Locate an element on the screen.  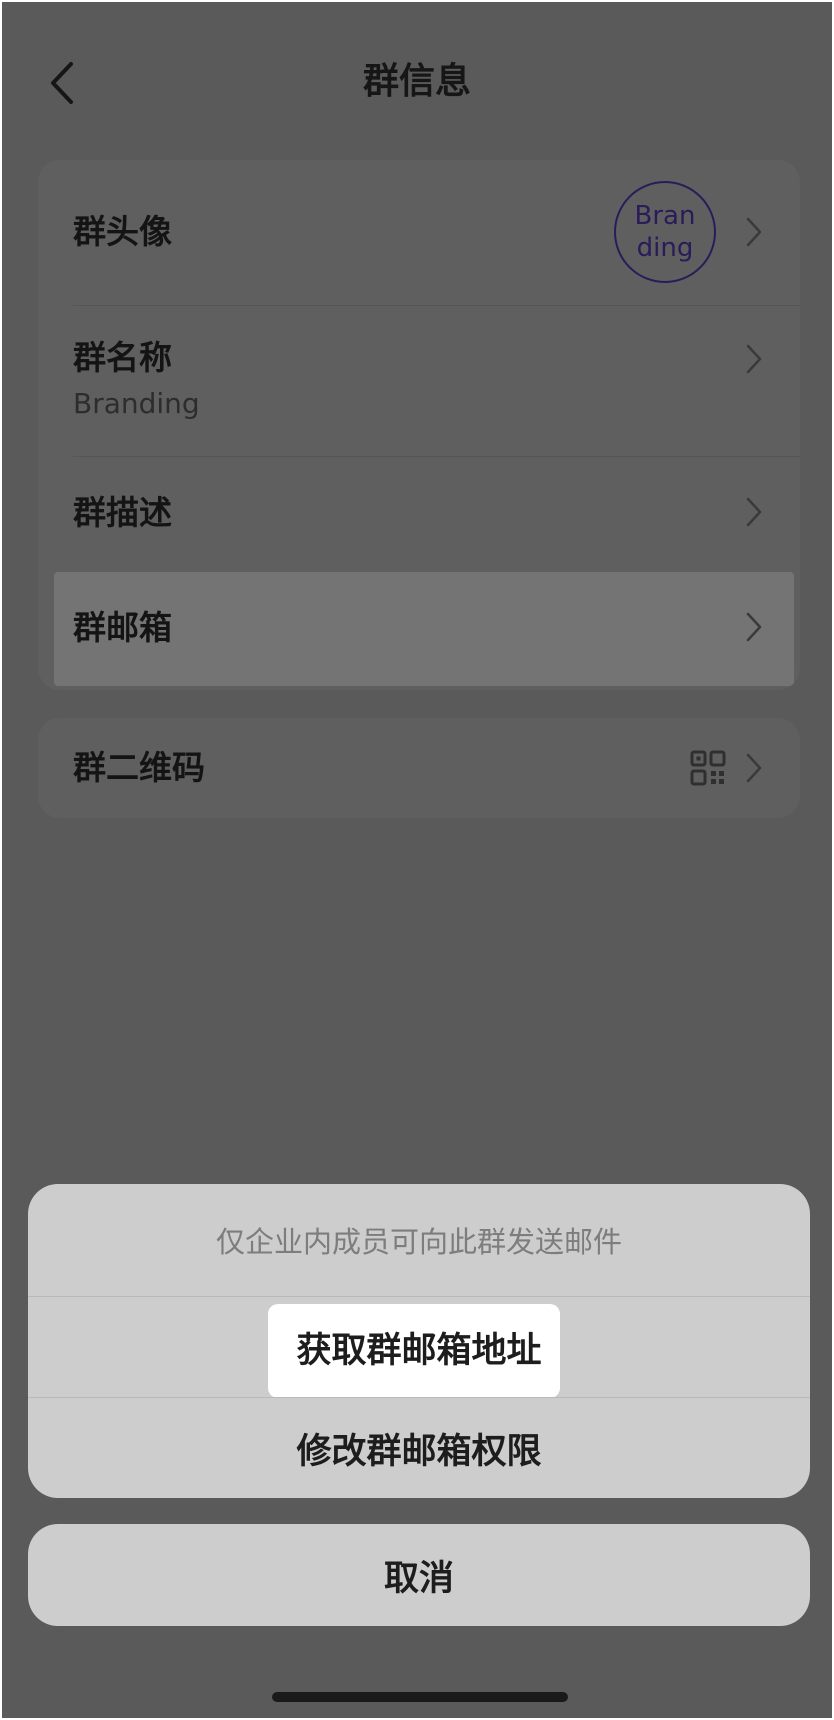
page-title: 群信息 is located at coordinates (416, 81).